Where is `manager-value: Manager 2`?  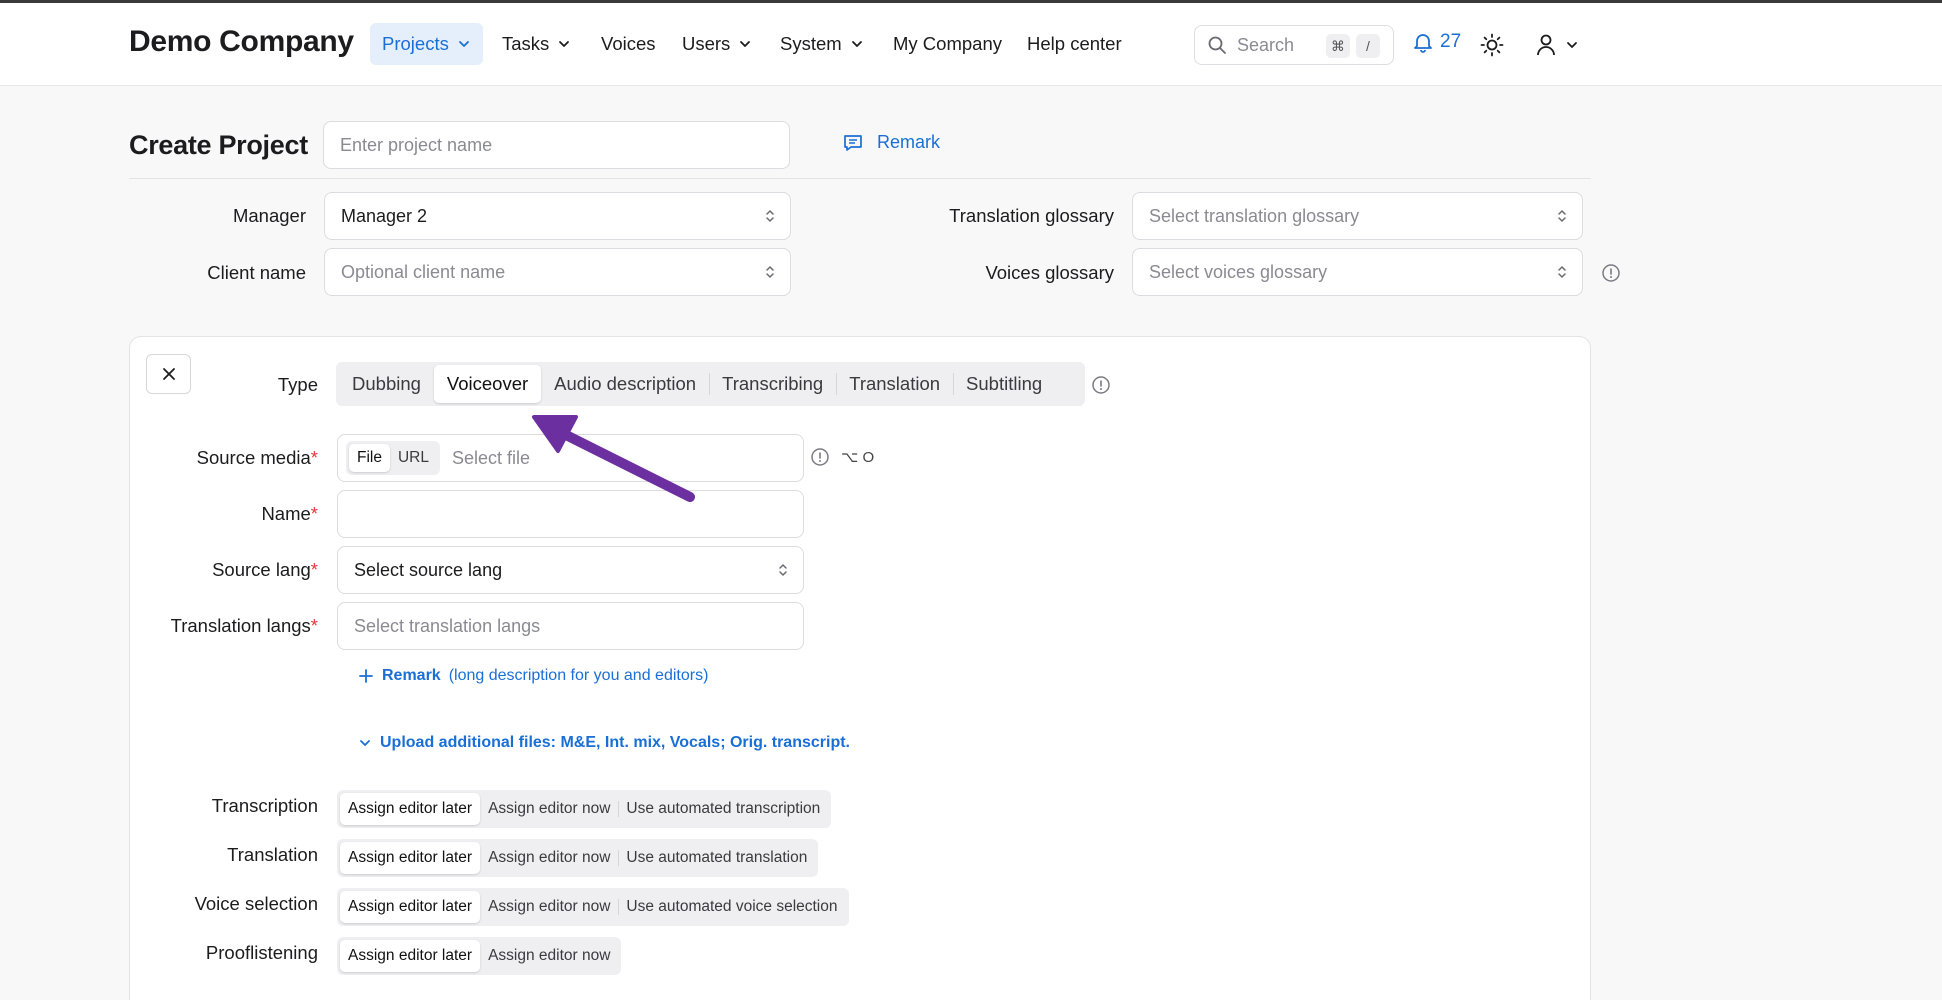
manager-value: Manager 2 is located at coordinates (384, 215).